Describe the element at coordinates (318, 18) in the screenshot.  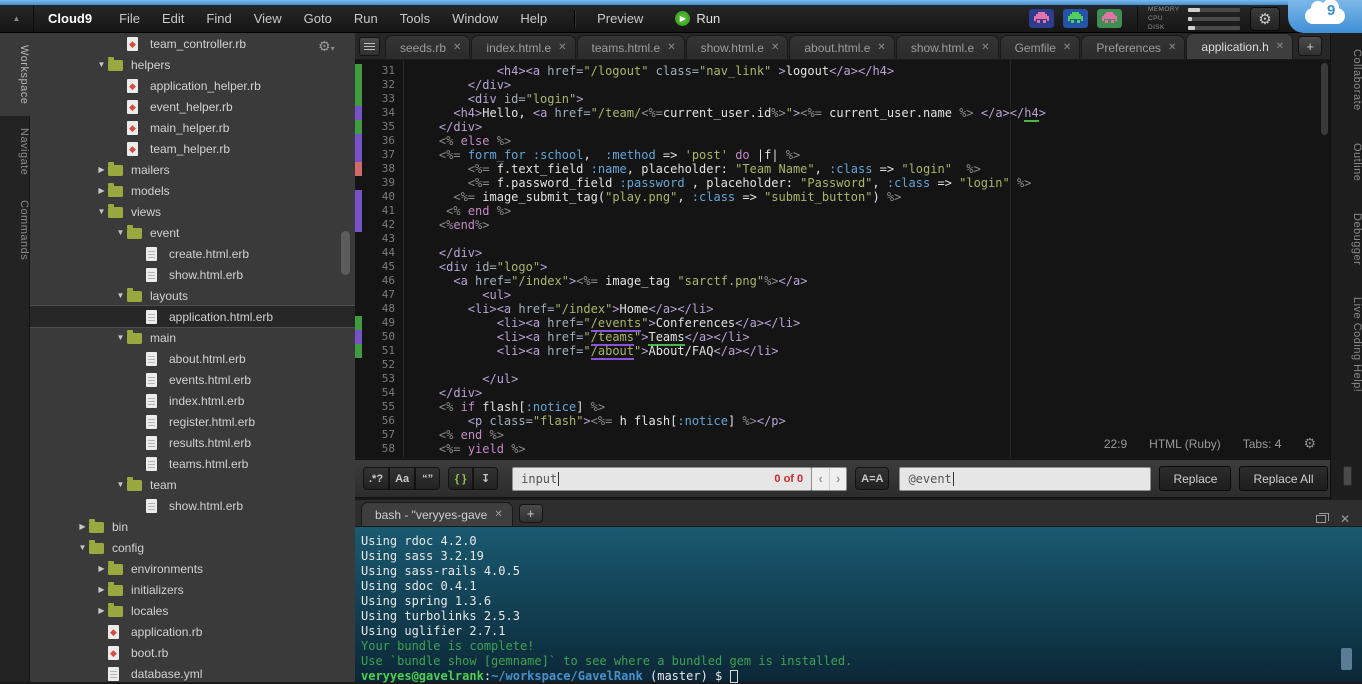
I see `menu-goto: Goto` at that location.